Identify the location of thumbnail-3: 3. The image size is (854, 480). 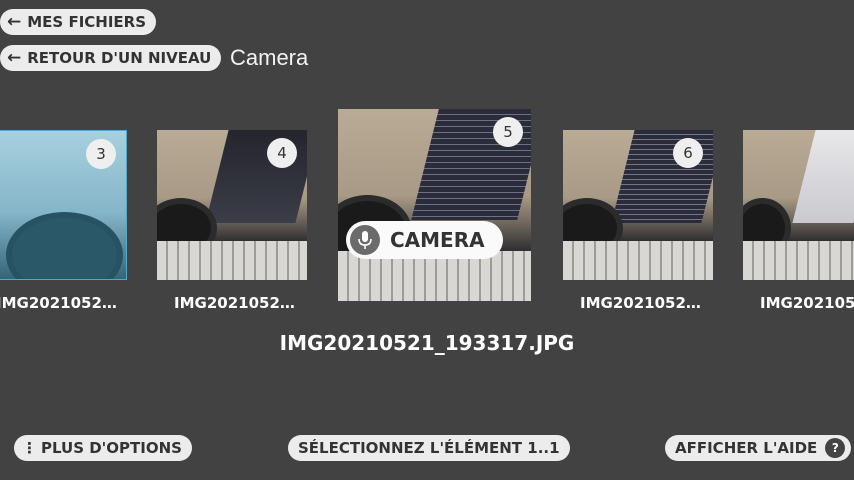
(63, 205).